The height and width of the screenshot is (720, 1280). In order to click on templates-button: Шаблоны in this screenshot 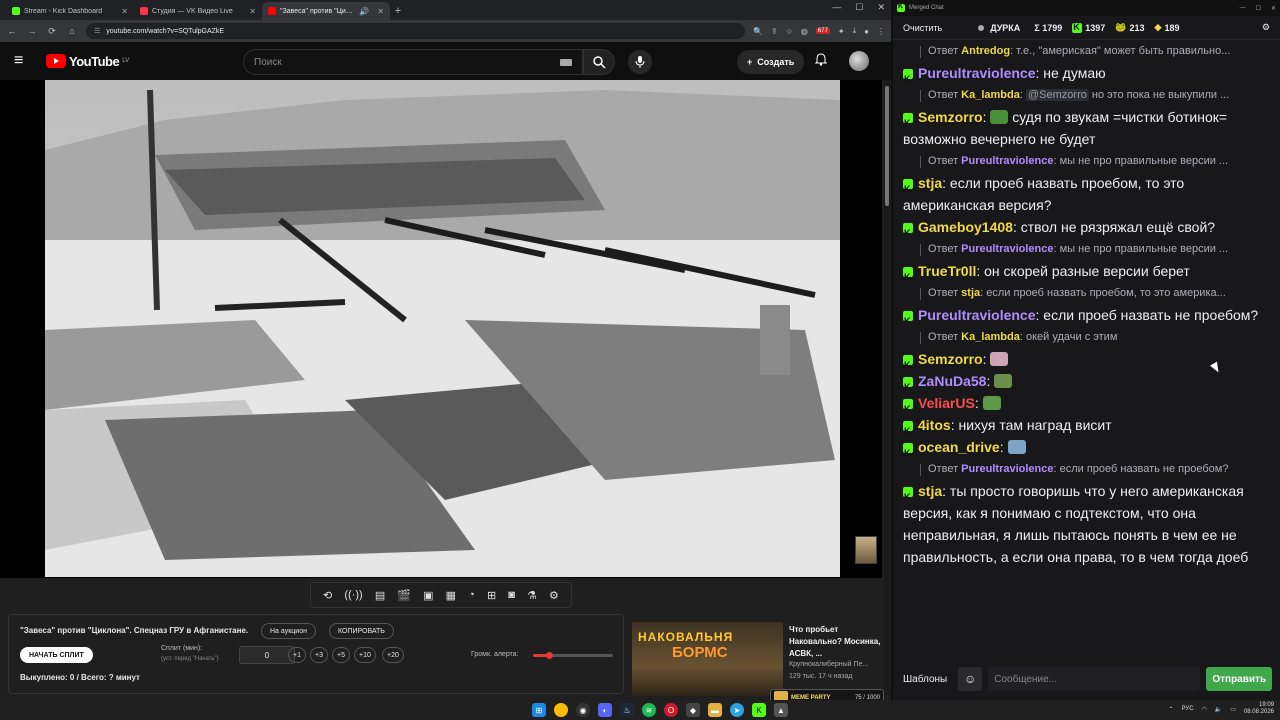, I will do `click(925, 679)`.